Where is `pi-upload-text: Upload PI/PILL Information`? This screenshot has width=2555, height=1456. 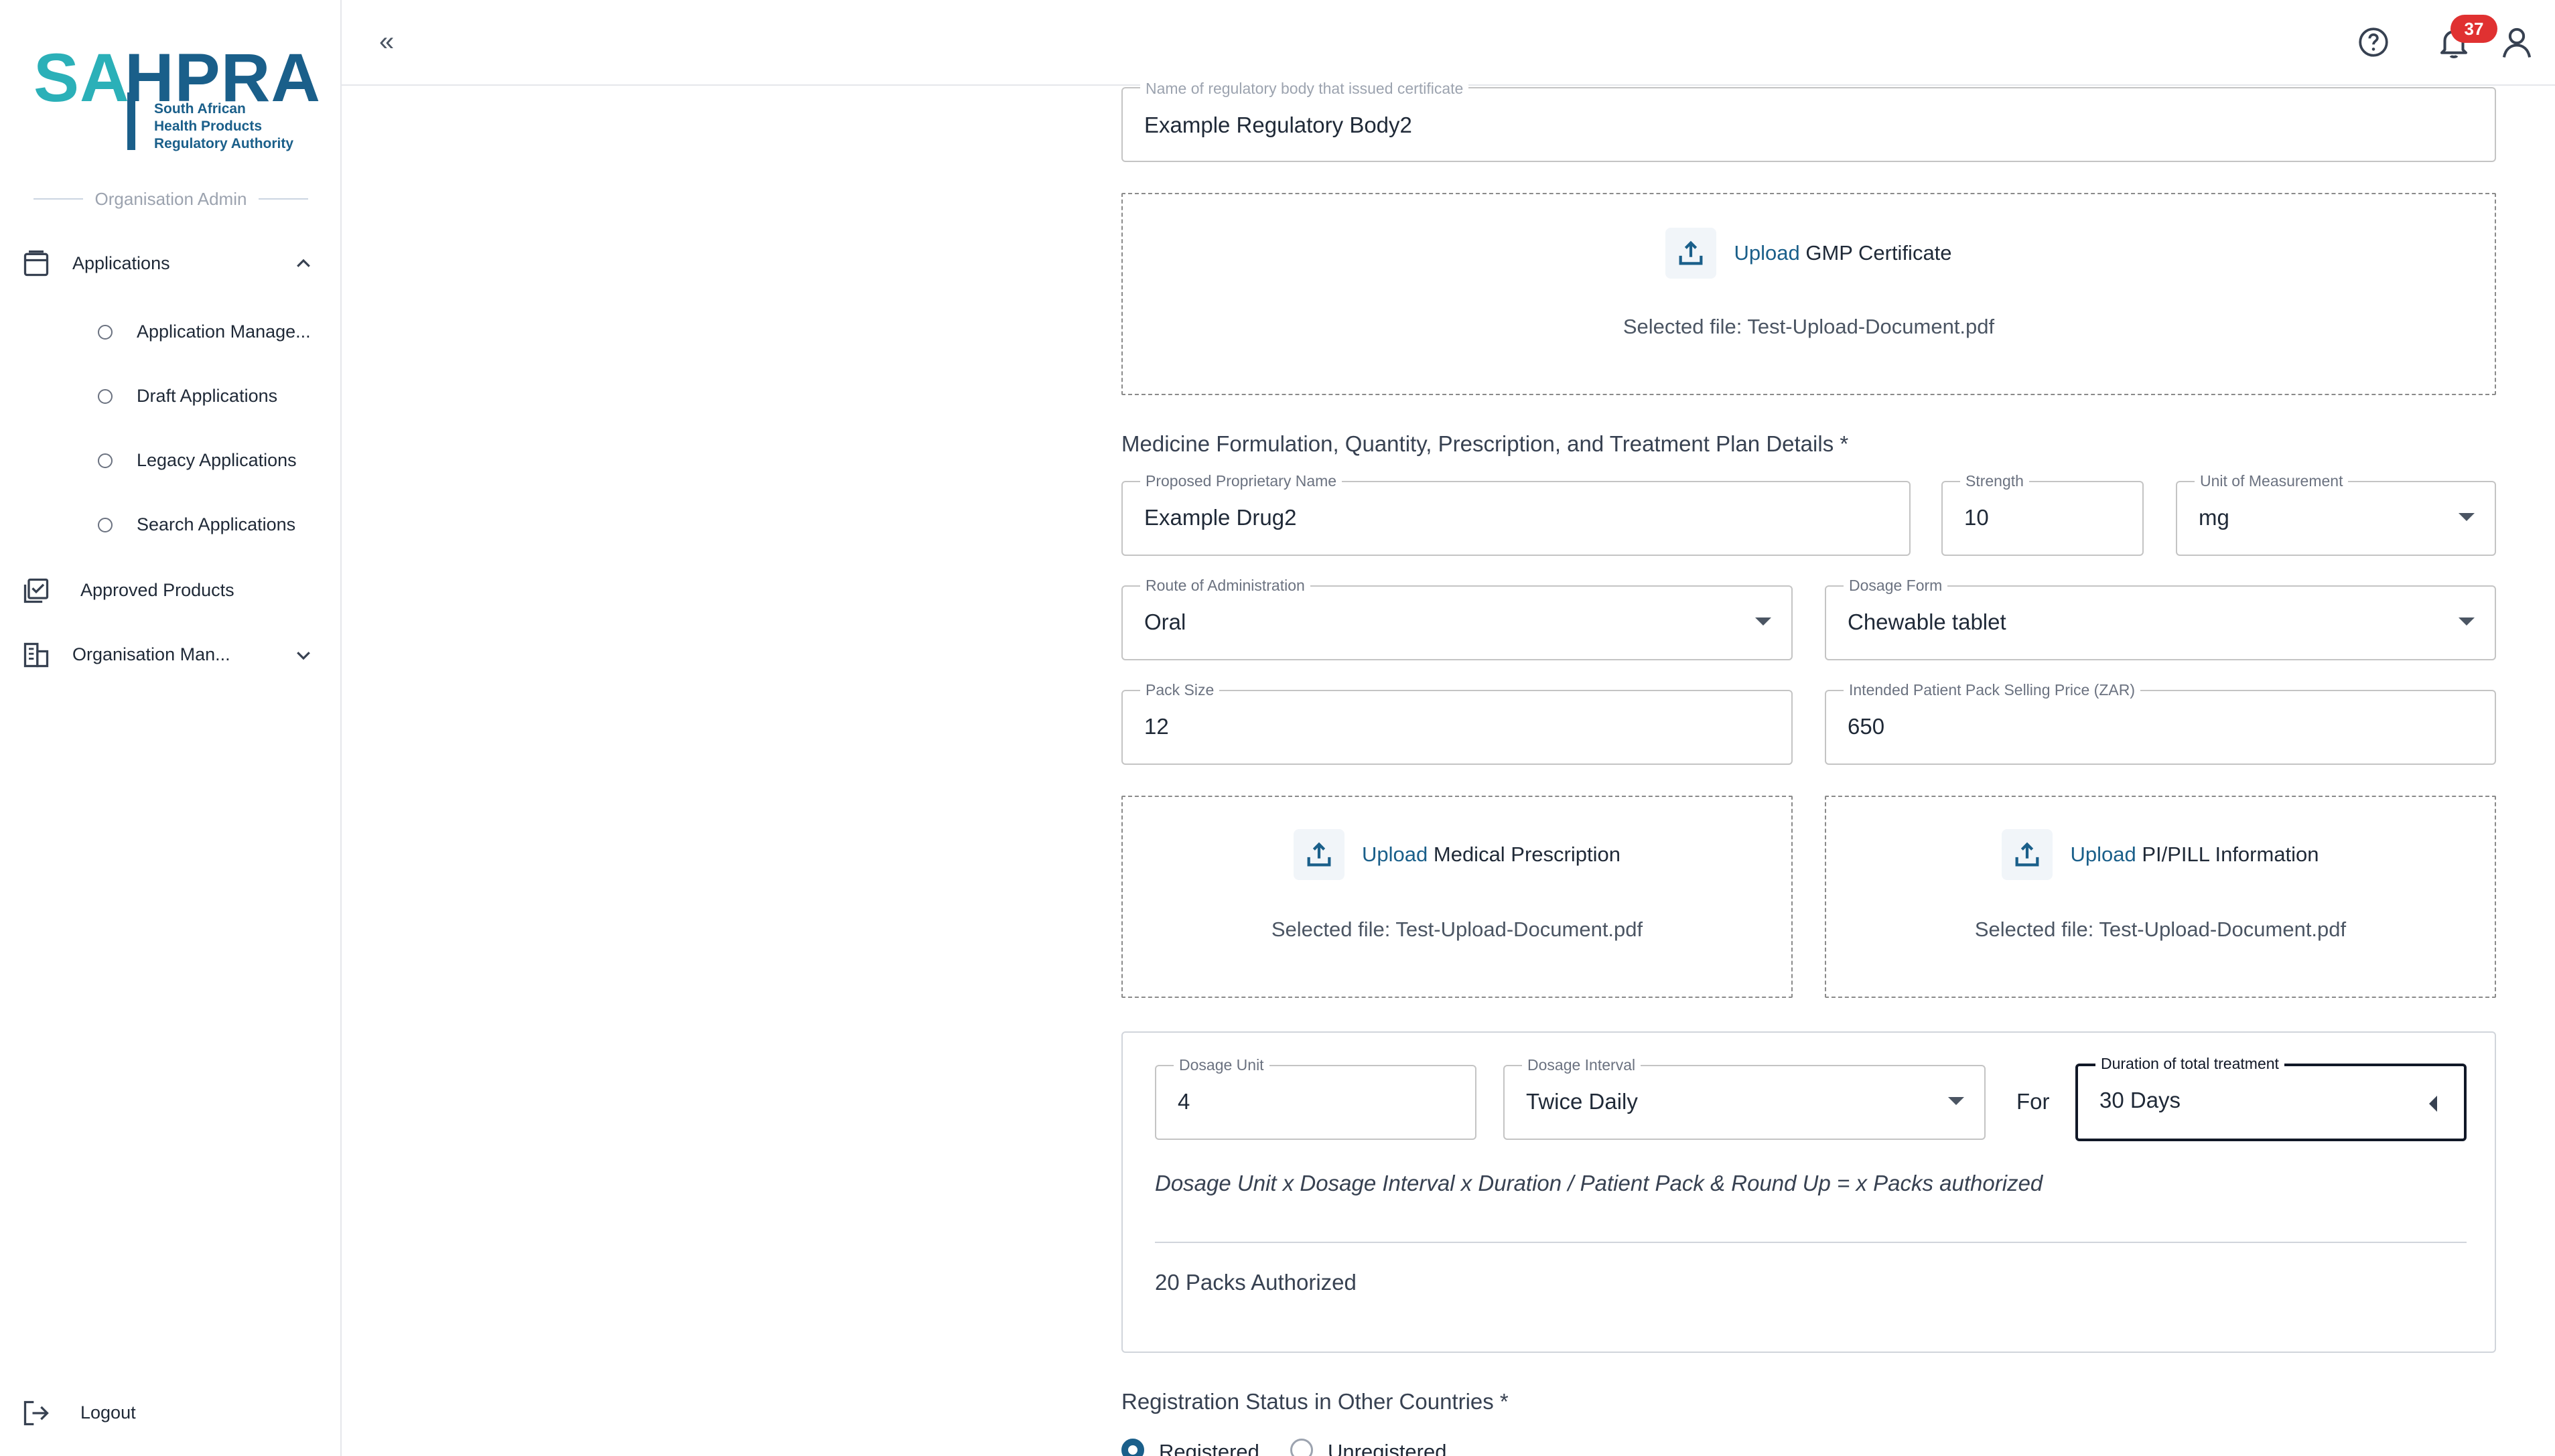 pi-upload-text: Upload PI/PILL Information is located at coordinates (2194, 855).